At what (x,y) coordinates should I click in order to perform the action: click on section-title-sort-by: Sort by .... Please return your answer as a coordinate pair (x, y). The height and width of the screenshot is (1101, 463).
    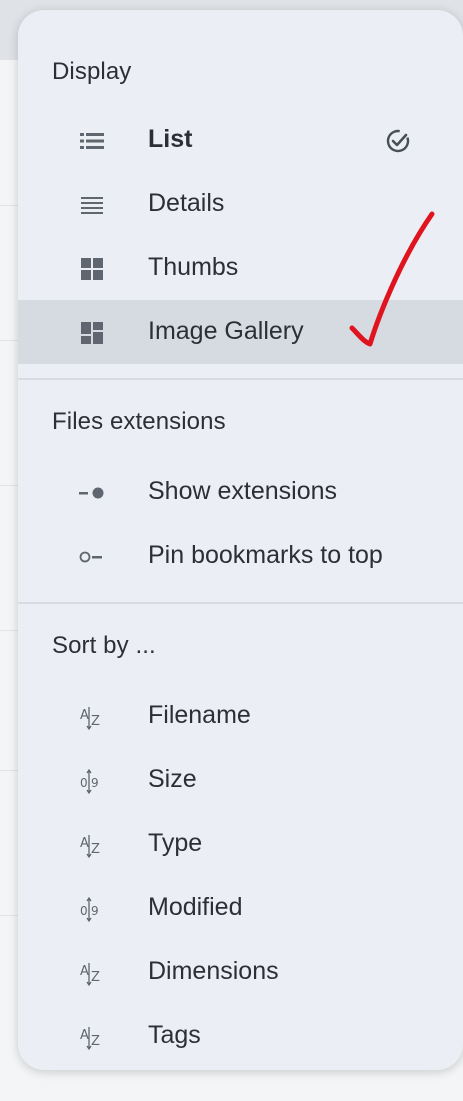
    Looking at the image, I should click on (104, 645).